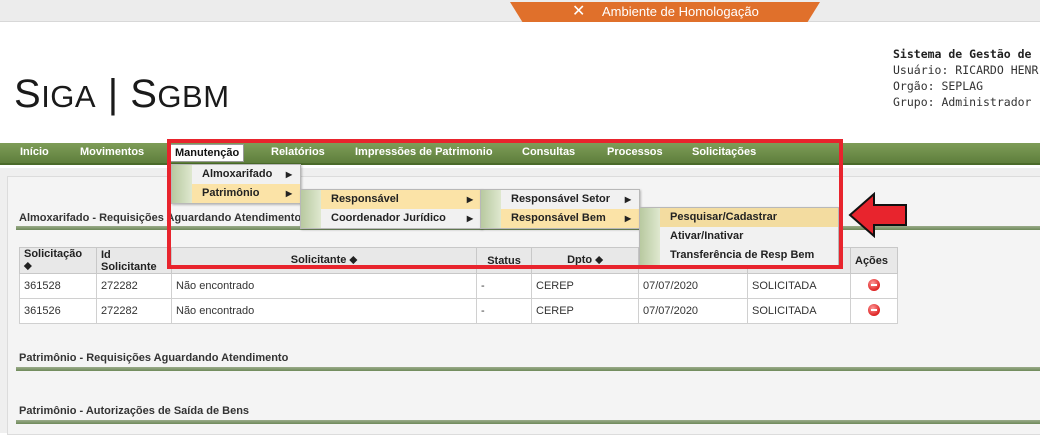  What do you see at coordinates (112, 152) in the screenshot?
I see `nav-movimentos: Movimentos` at bounding box center [112, 152].